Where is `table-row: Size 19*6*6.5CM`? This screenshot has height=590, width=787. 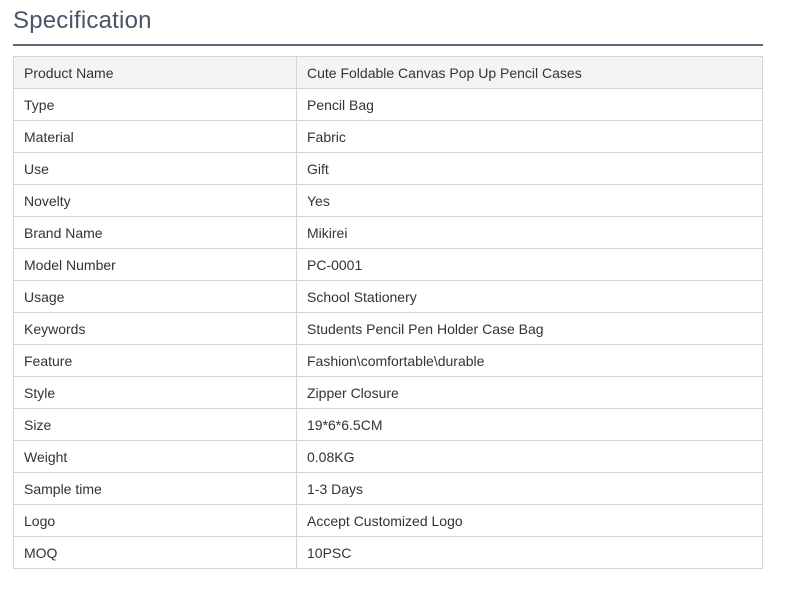 table-row: Size 19*6*6.5CM is located at coordinates (388, 424).